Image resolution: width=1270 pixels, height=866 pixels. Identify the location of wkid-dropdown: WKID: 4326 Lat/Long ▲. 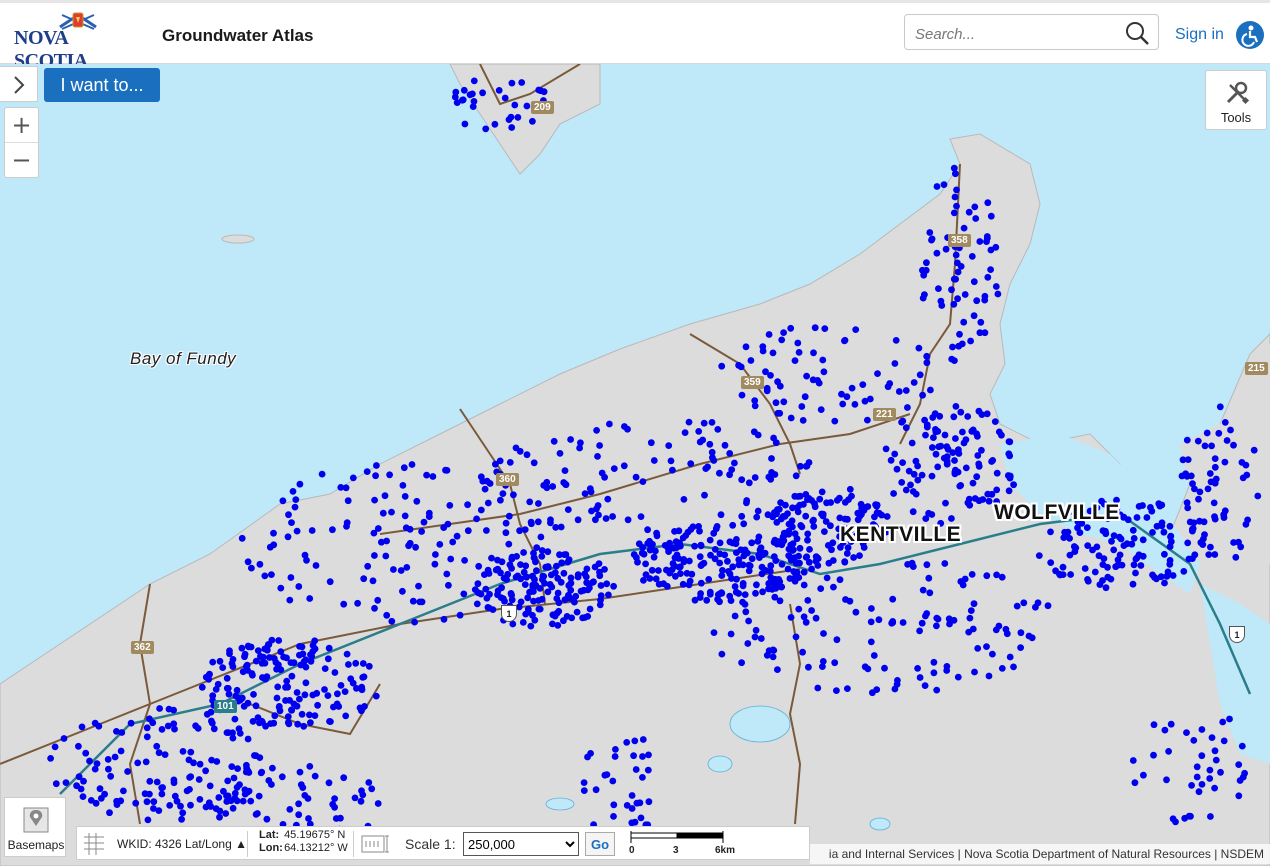
(182, 844).